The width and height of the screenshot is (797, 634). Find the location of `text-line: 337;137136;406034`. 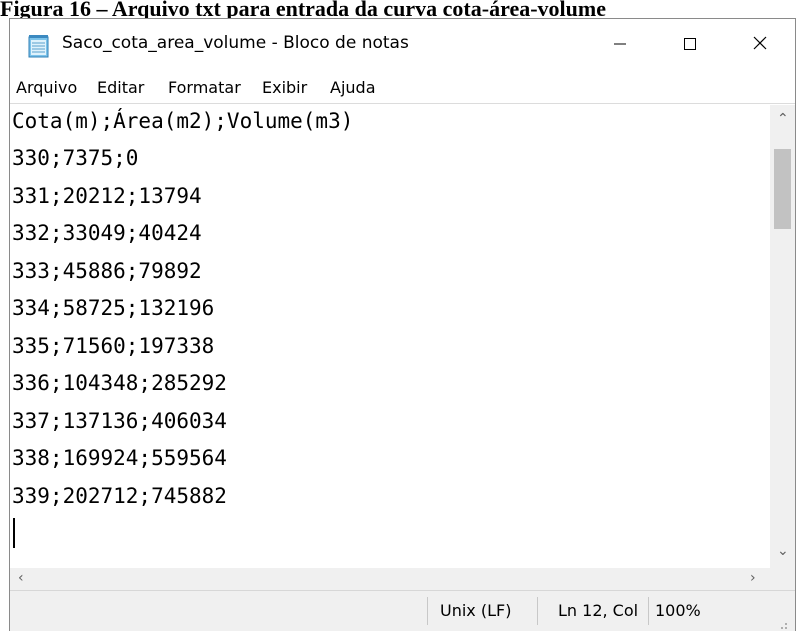

text-line: 337;137136;406034 is located at coordinates (119, 421).